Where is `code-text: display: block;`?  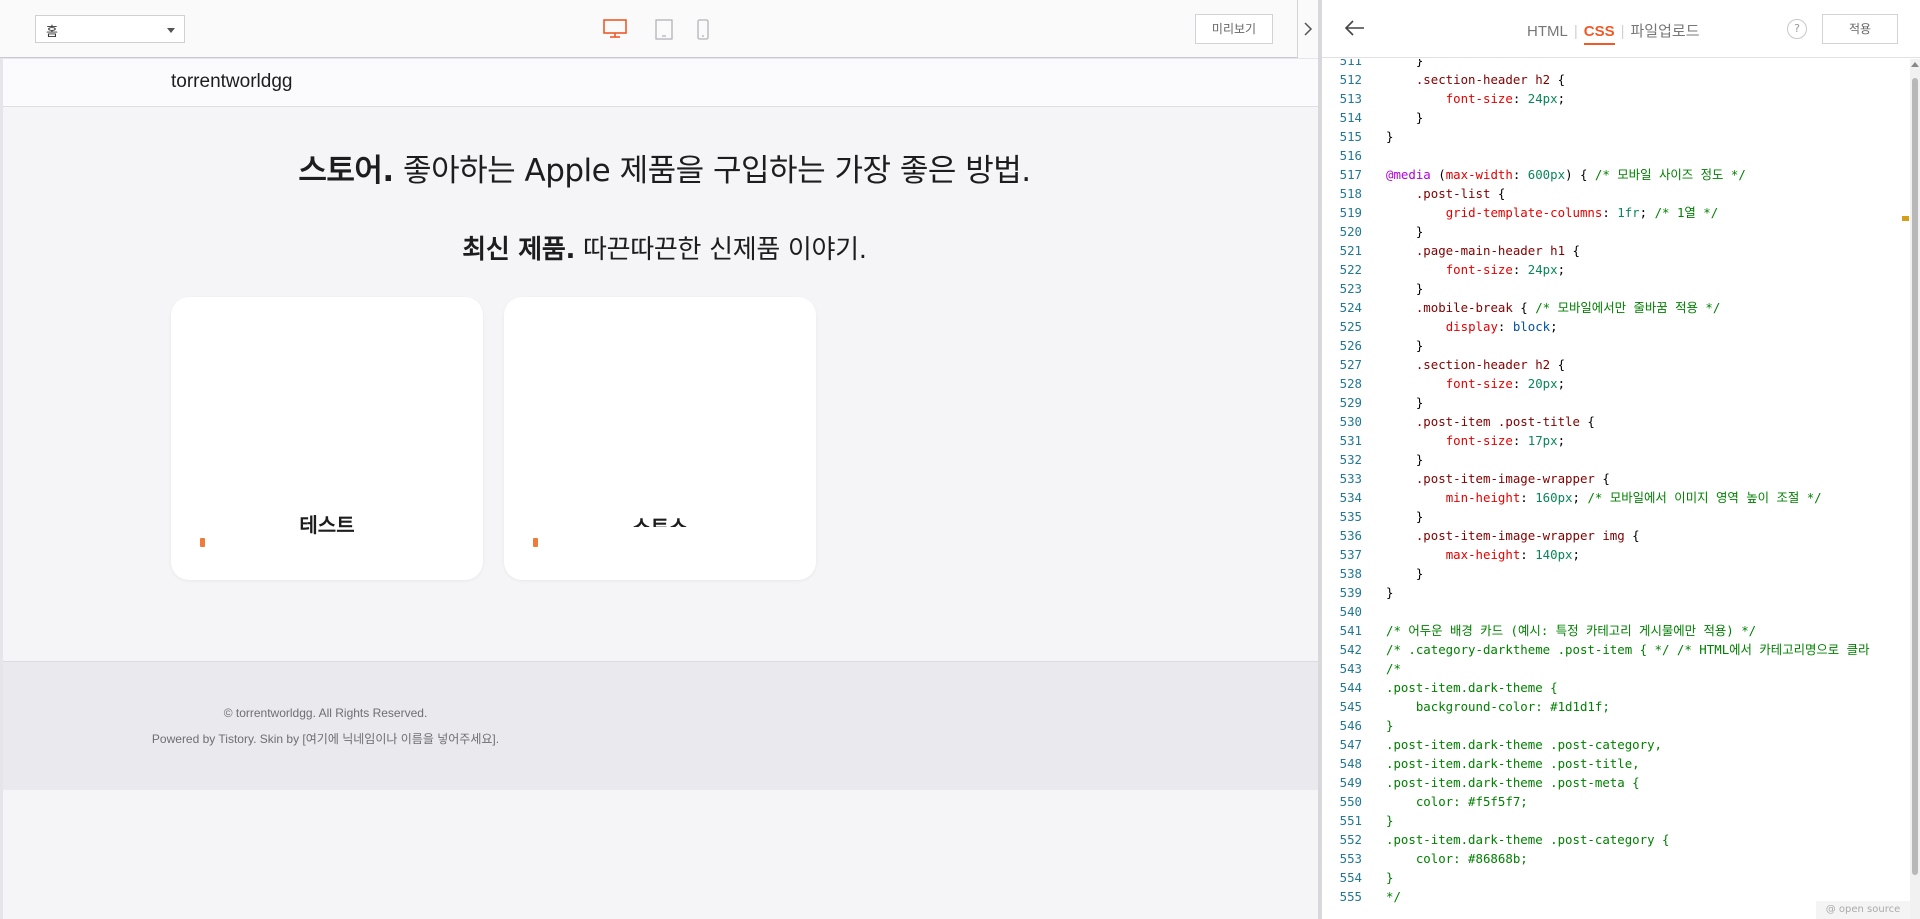 code-text: display: block; is located at coordinates (1501, 326).